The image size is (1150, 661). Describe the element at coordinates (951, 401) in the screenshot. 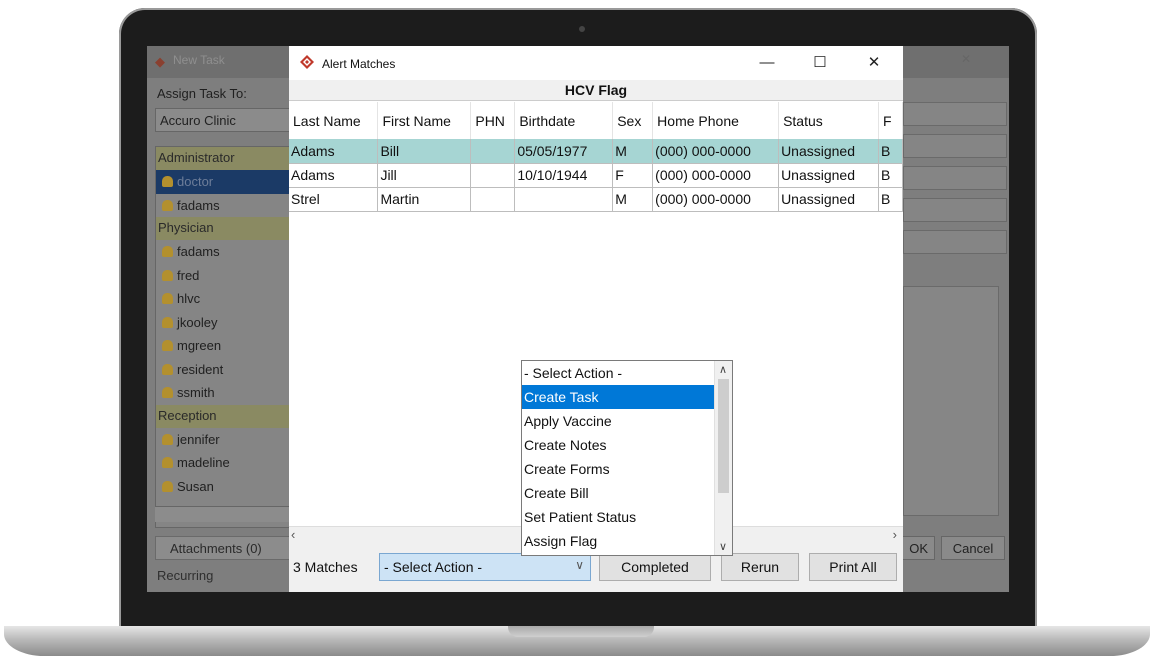

I see `background-notes-area` at that location.